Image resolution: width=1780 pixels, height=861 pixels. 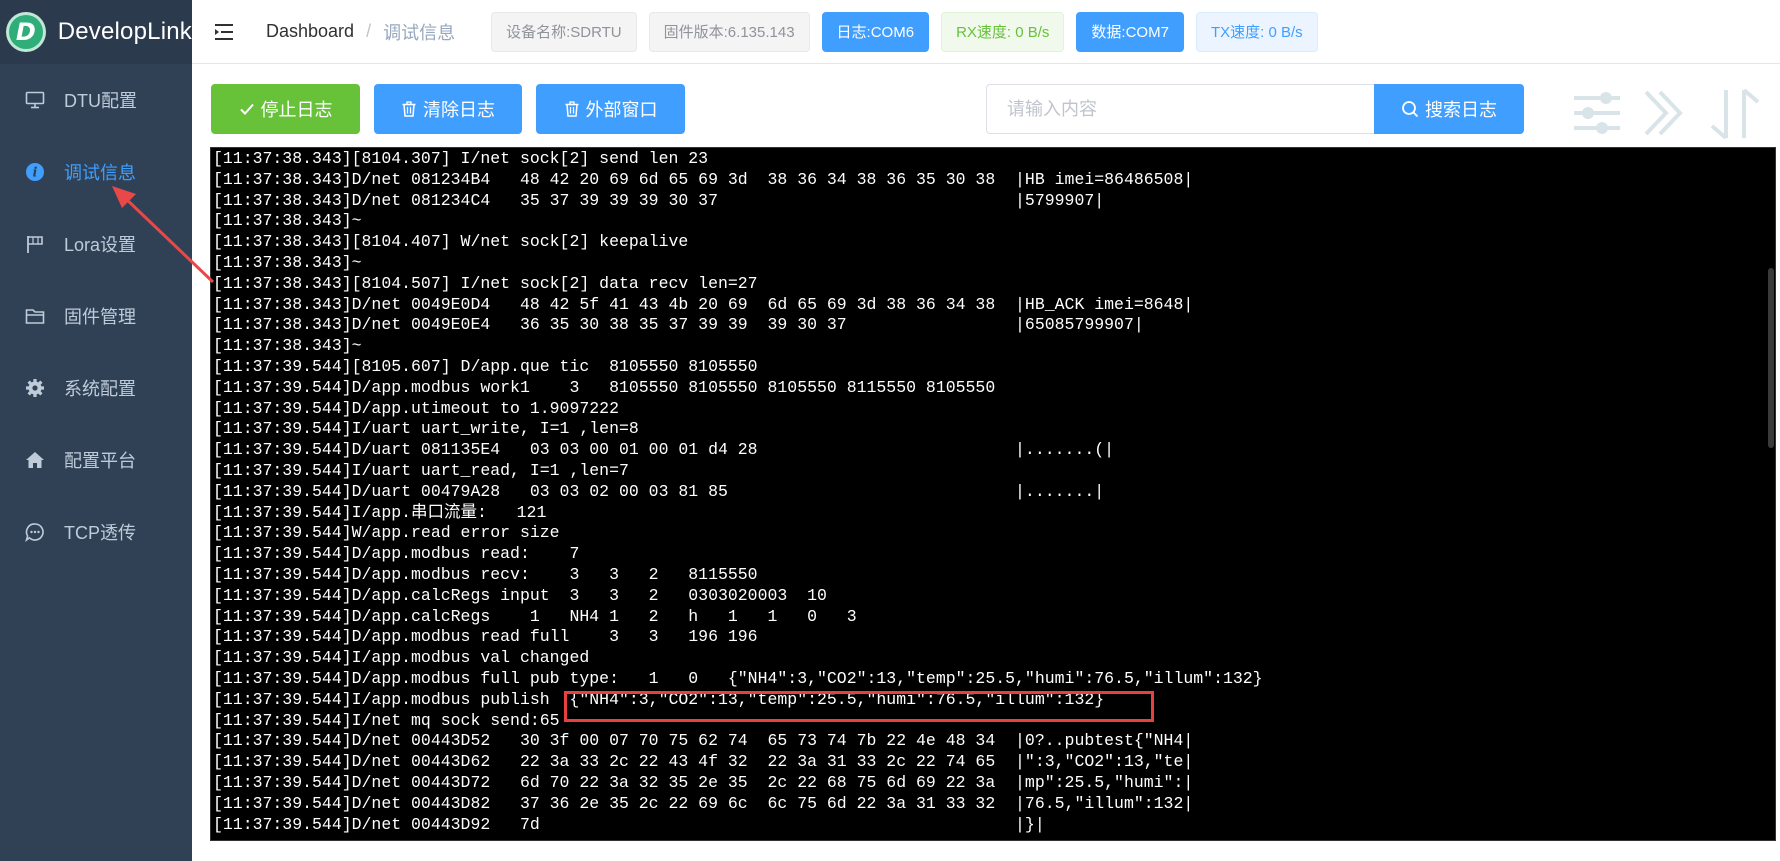 What do you see at coordinates (296, 110) in the screenshot?
I see `stop-log-label: 停止日志` at bounding box center [296, 110].